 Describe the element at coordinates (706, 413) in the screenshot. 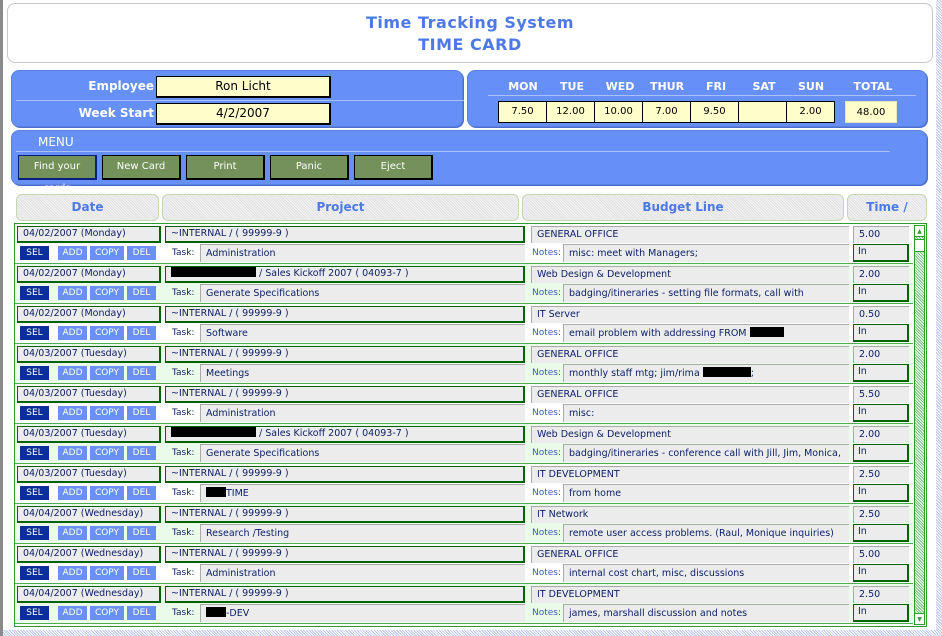

I see `entry-notes-field: misc:` at that location.